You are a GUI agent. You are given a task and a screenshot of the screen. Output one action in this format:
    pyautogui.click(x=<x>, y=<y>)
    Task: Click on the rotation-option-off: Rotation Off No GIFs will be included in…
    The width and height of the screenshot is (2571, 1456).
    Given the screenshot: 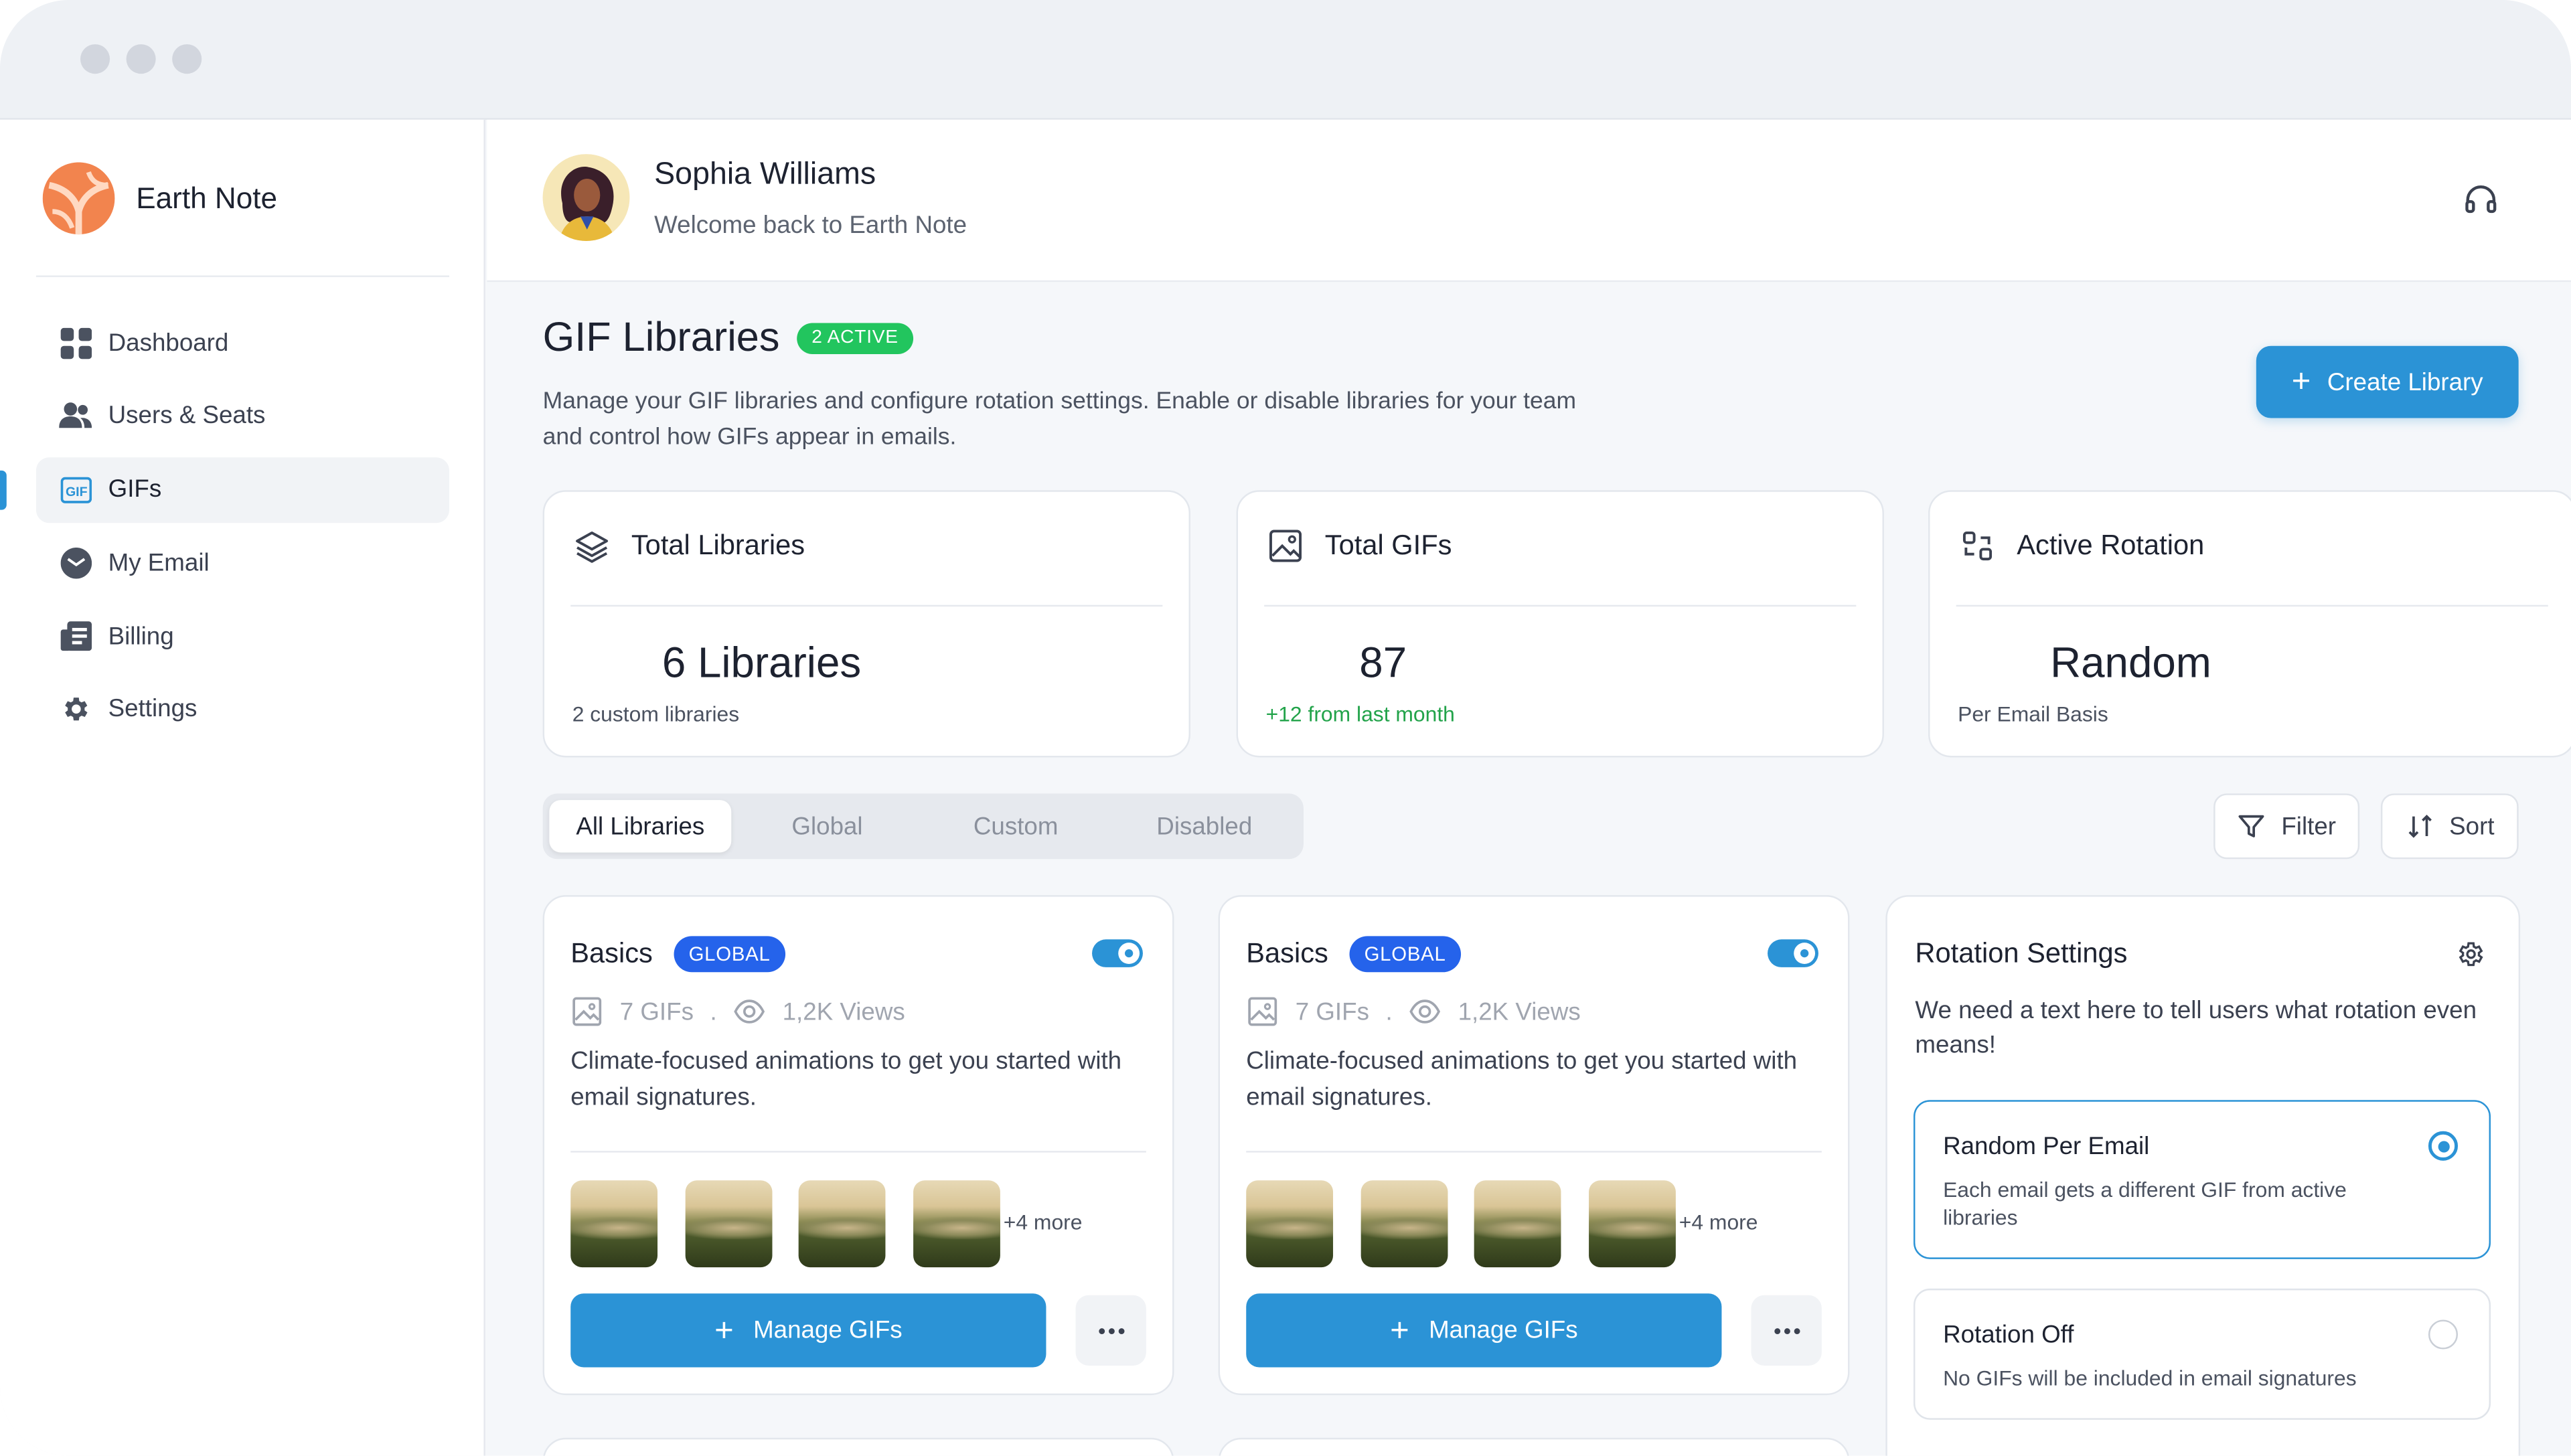 What is the action you would take?
    pyautogui.click(x=2202, y=1354)
    